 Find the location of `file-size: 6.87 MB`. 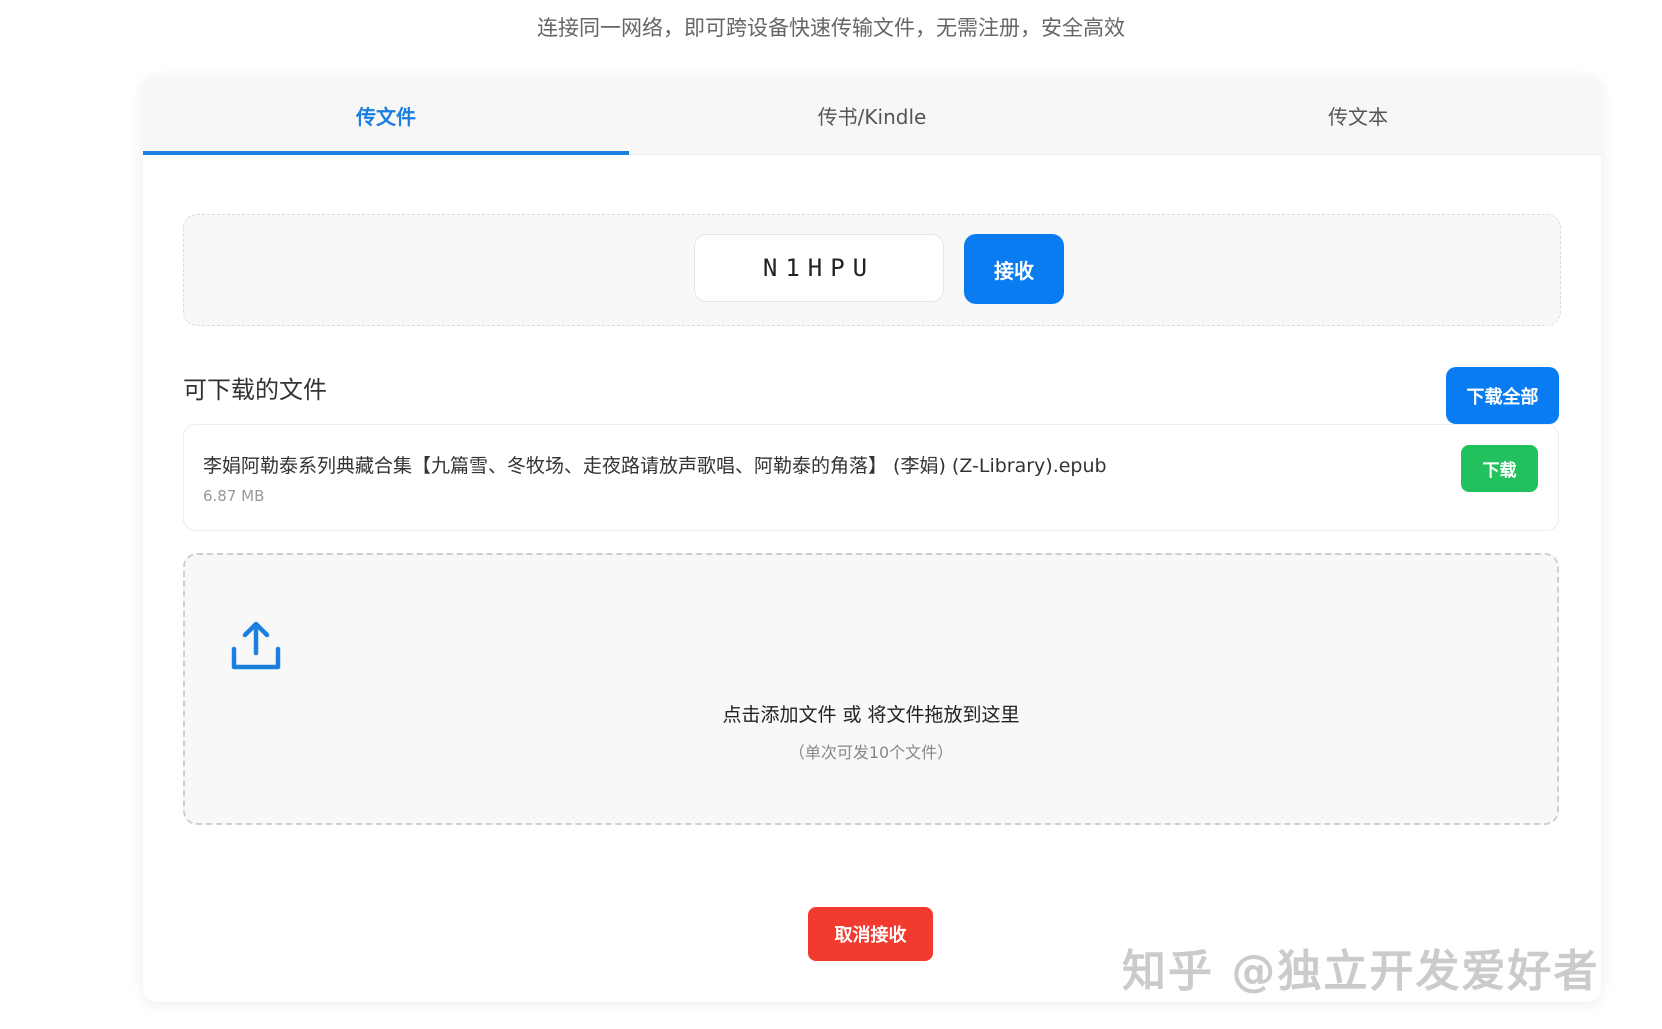

file-size: 6.87 MB is located at coordinates (234, 496).